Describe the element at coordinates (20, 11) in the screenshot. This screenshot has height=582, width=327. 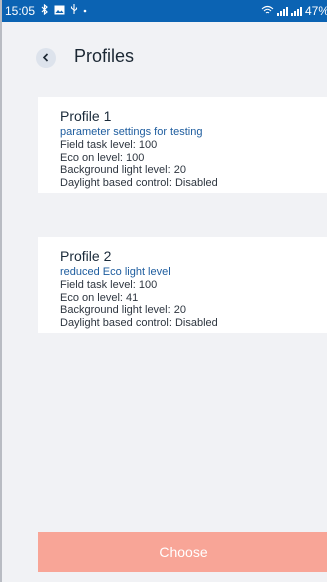
I see `status-time: 15:05` at that location.